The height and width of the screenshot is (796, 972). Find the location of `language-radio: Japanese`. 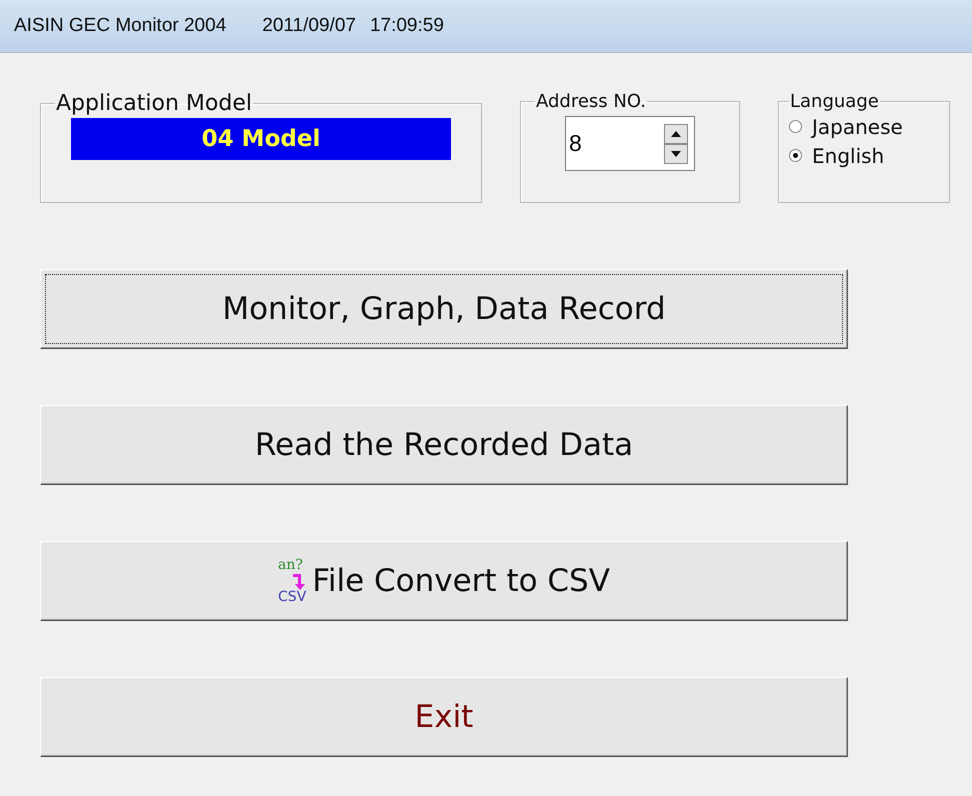

language-radio: Japanese is located at coordinates (869, 126).